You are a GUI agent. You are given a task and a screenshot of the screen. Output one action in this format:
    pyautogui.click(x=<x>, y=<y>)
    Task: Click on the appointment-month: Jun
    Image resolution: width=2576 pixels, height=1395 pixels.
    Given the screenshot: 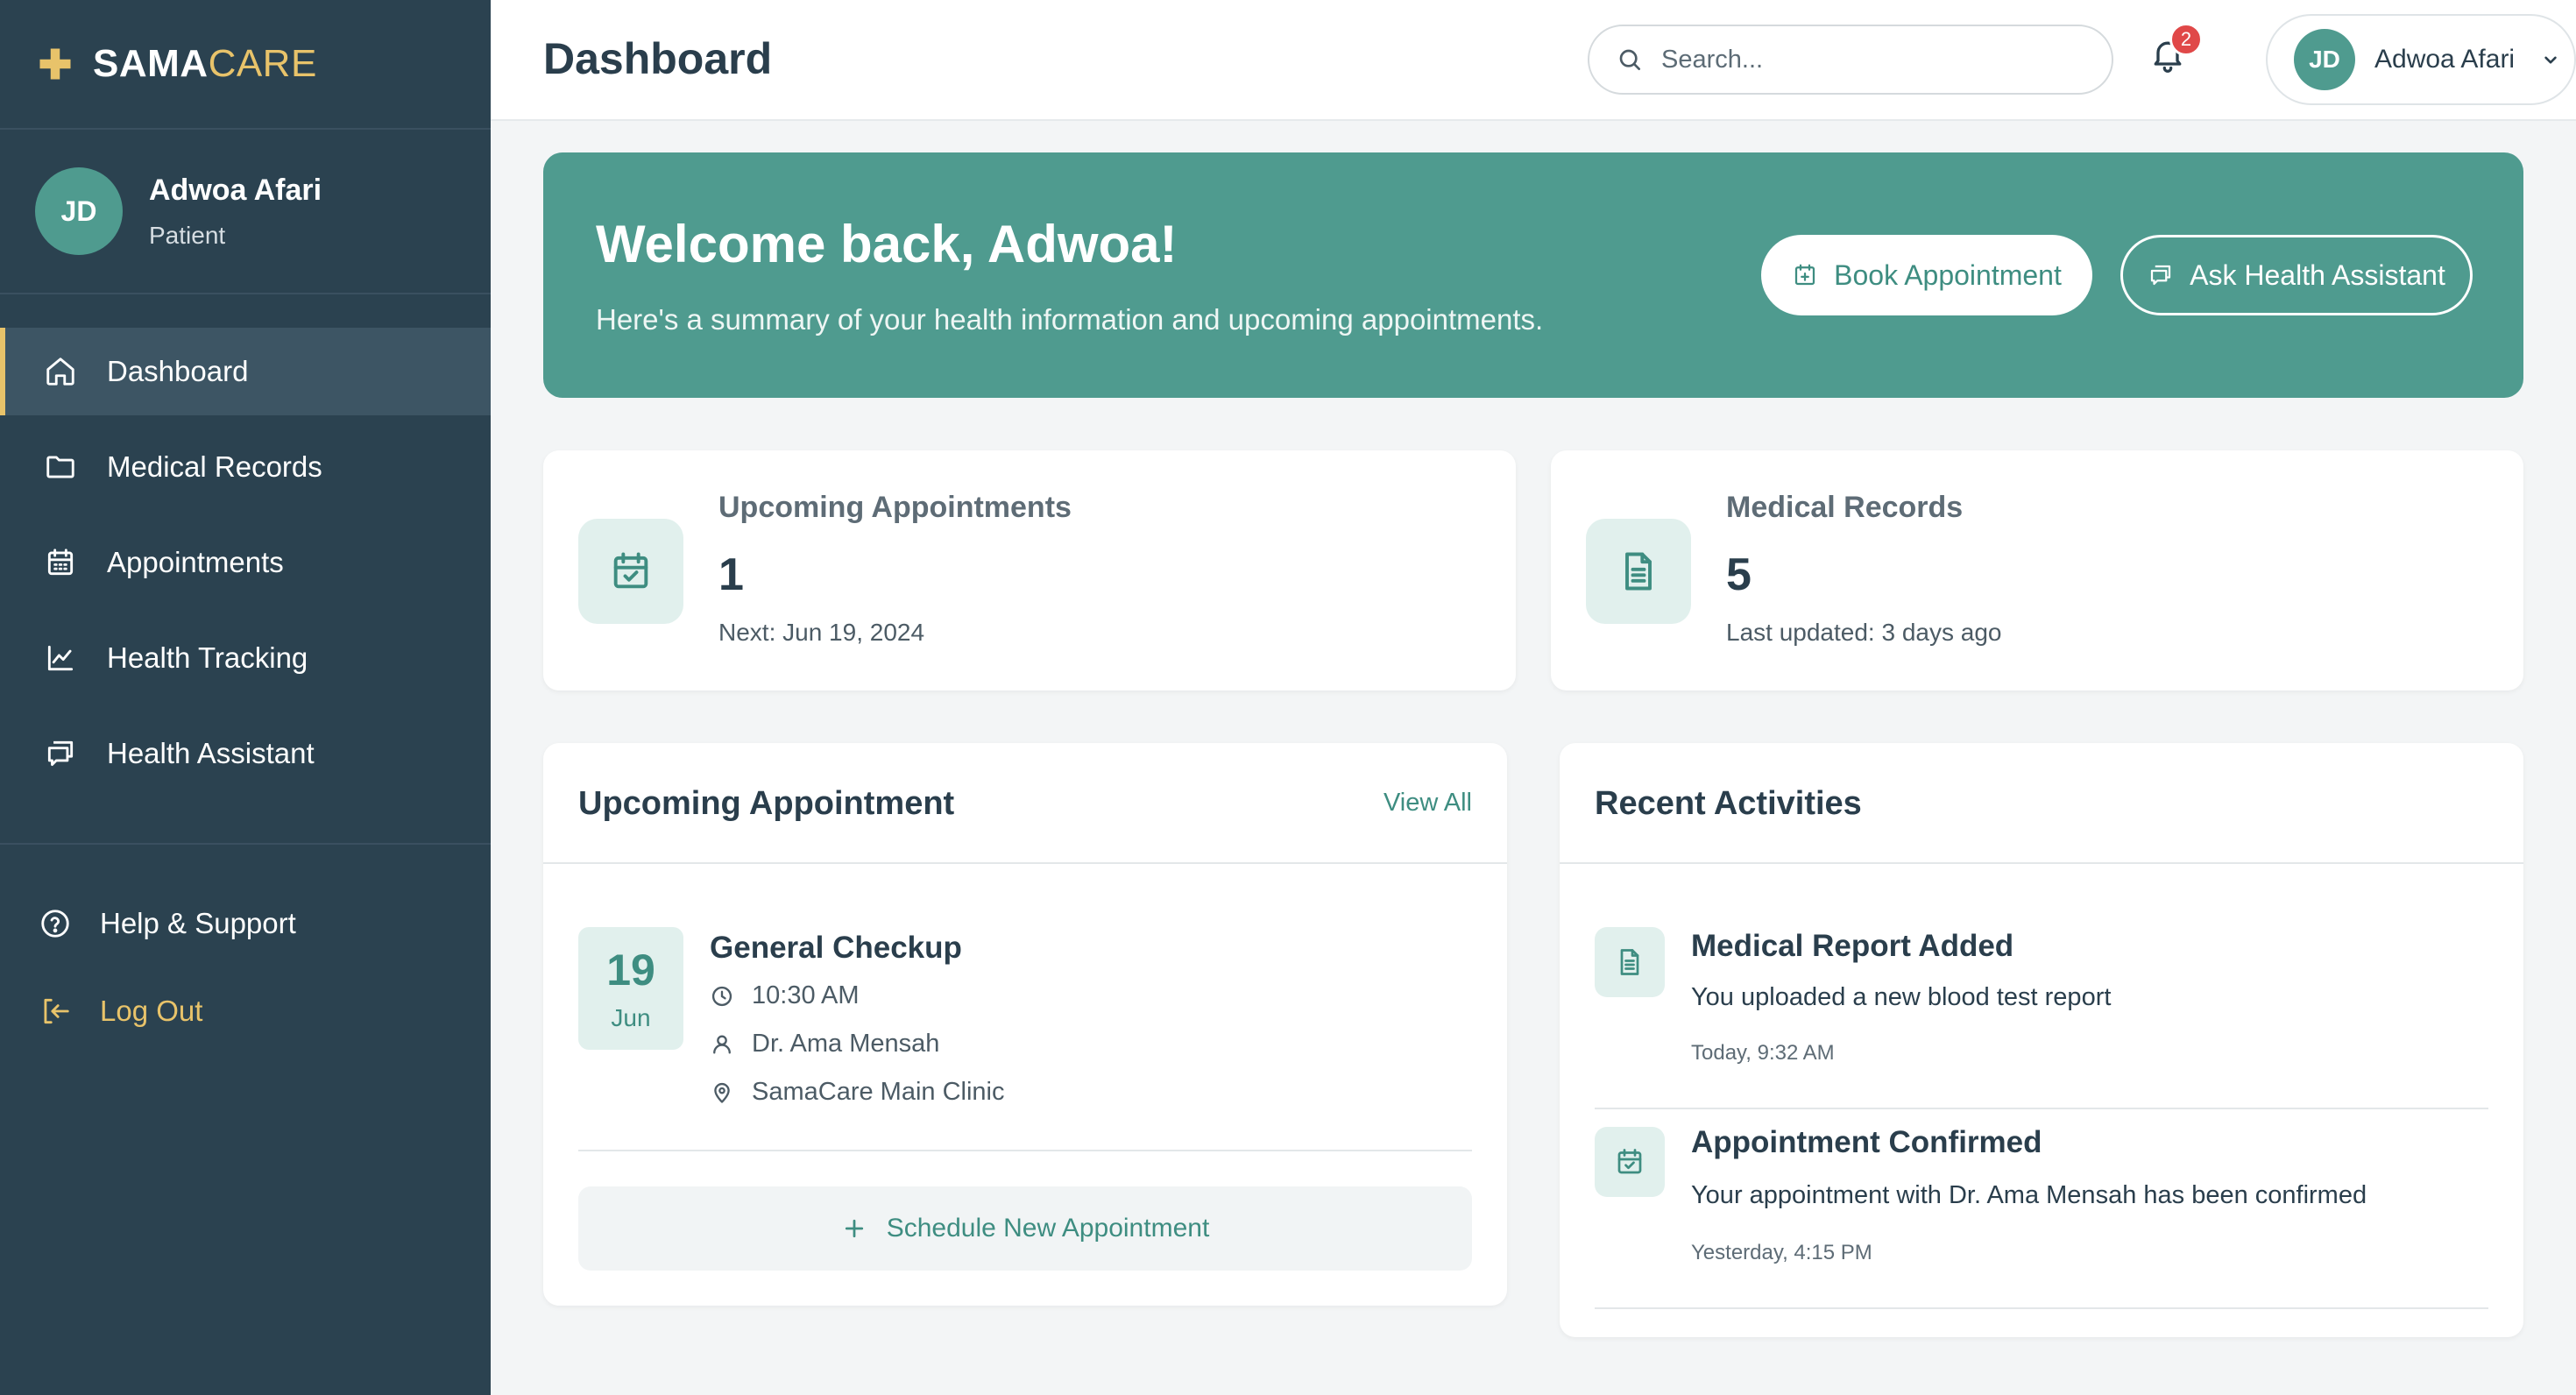 What is the action you would take?
    pyautogui.click(x=631, y=1017)
    